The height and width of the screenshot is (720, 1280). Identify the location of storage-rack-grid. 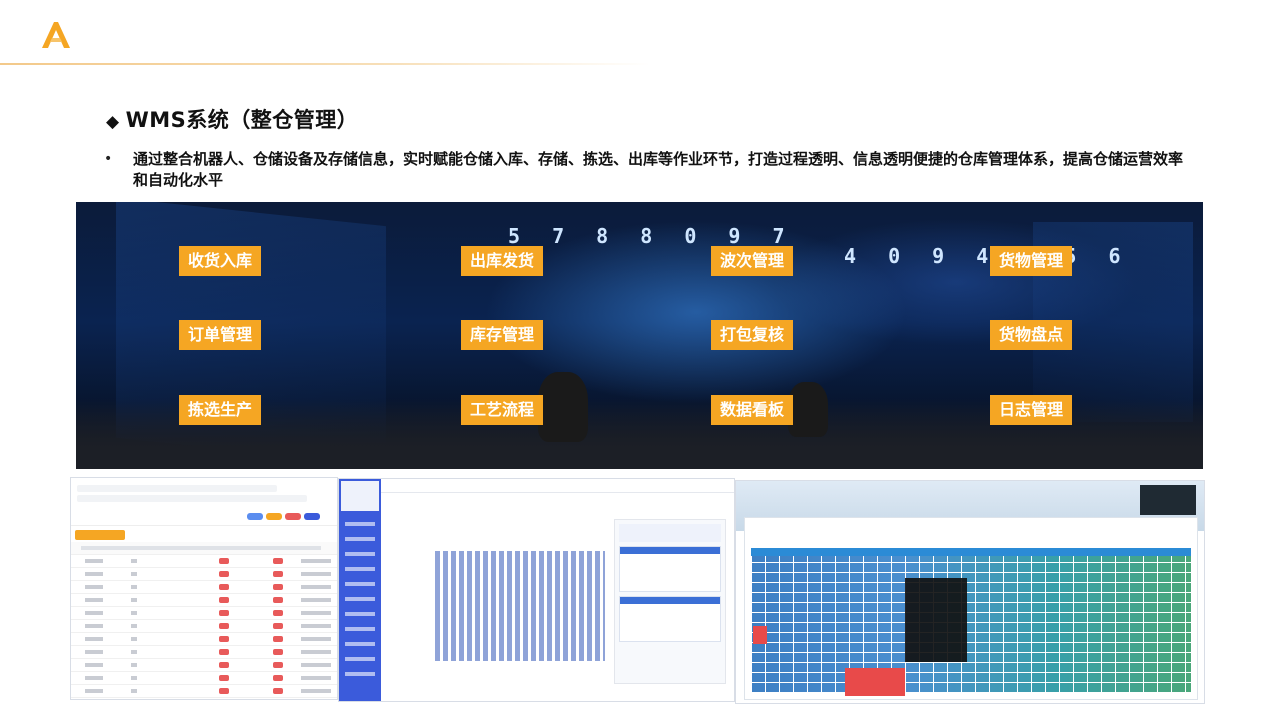
(520, 606).